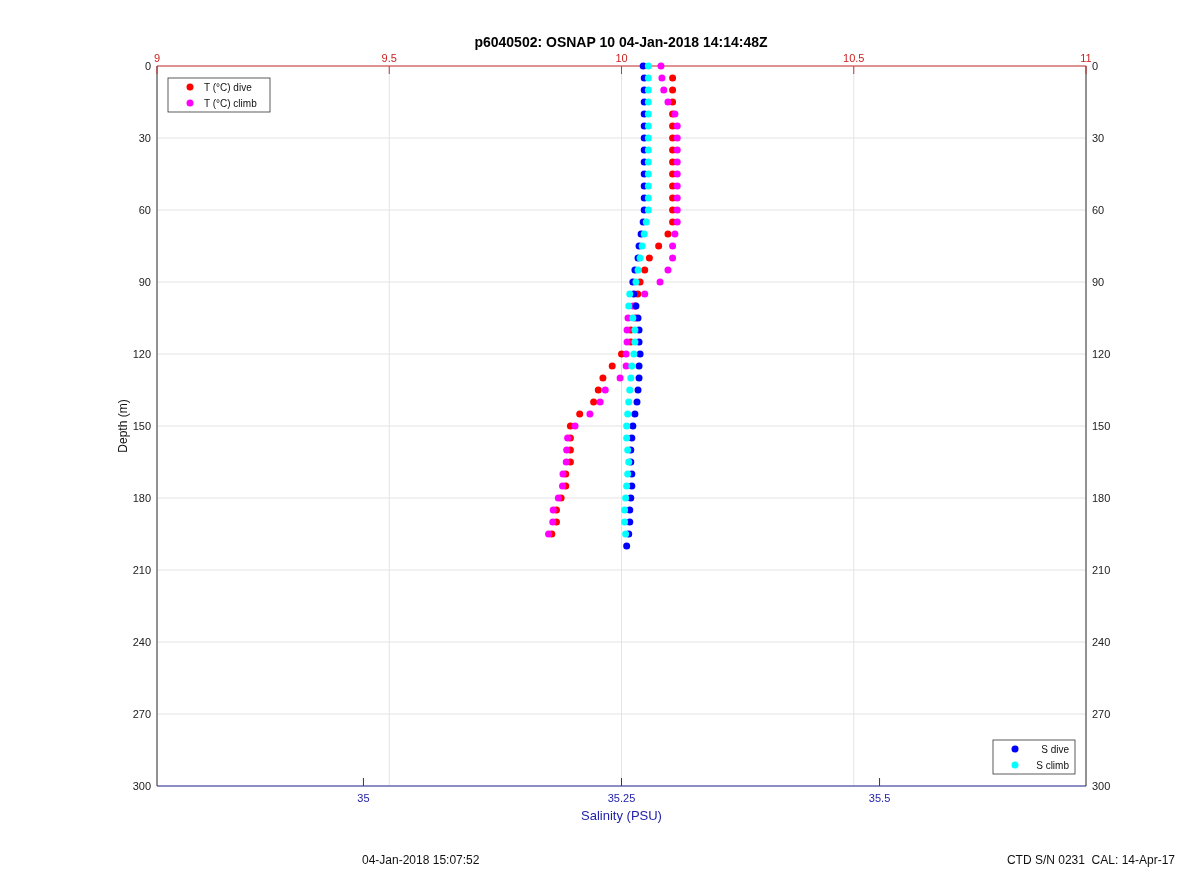 This screenshot has width=1200, height=885. What do you see at coordinates (389, 58) in the screenshot?
I see `tick-label: 9.5` at bounding box center [389, 58].